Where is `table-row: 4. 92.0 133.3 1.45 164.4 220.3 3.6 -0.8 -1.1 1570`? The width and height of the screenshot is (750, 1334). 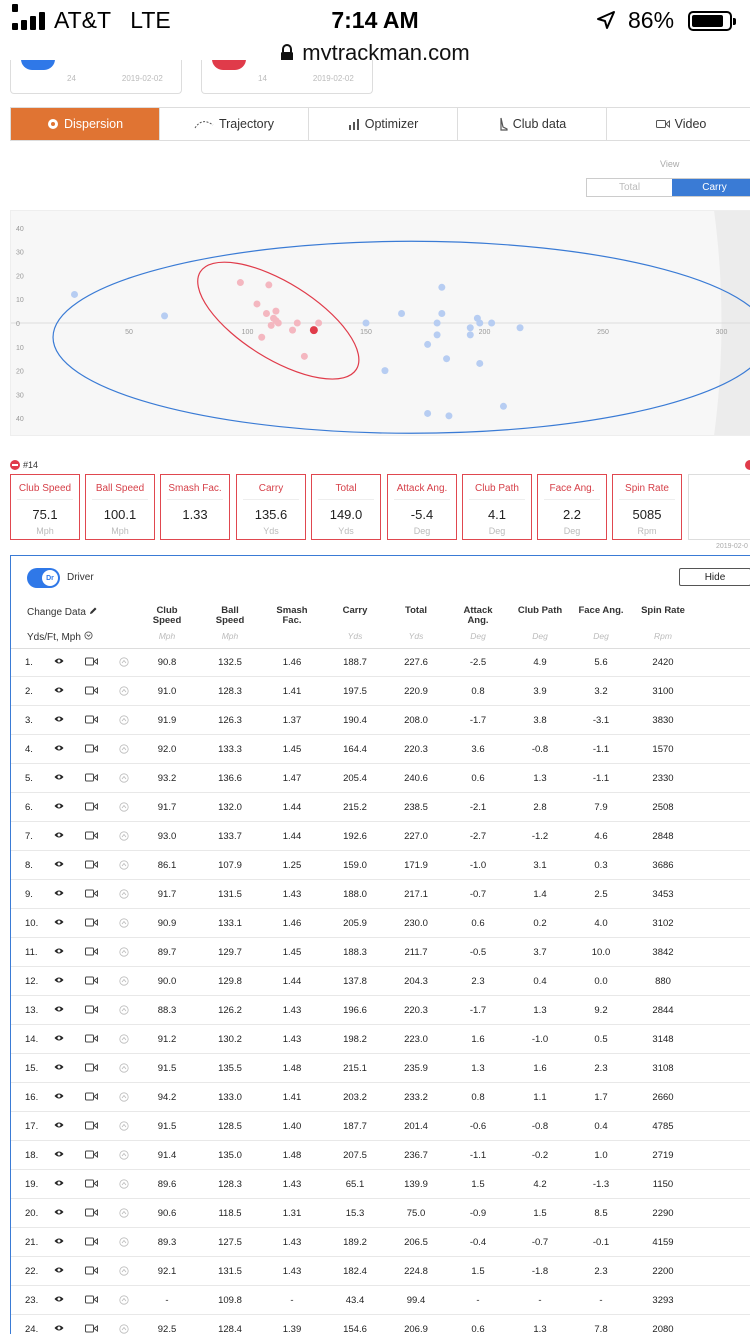 table-row: 4. 92.0 133.3 1.45 164.4 220.3 3.6 -0.8 -1.1 1570 is located at coordinates (380, 749).